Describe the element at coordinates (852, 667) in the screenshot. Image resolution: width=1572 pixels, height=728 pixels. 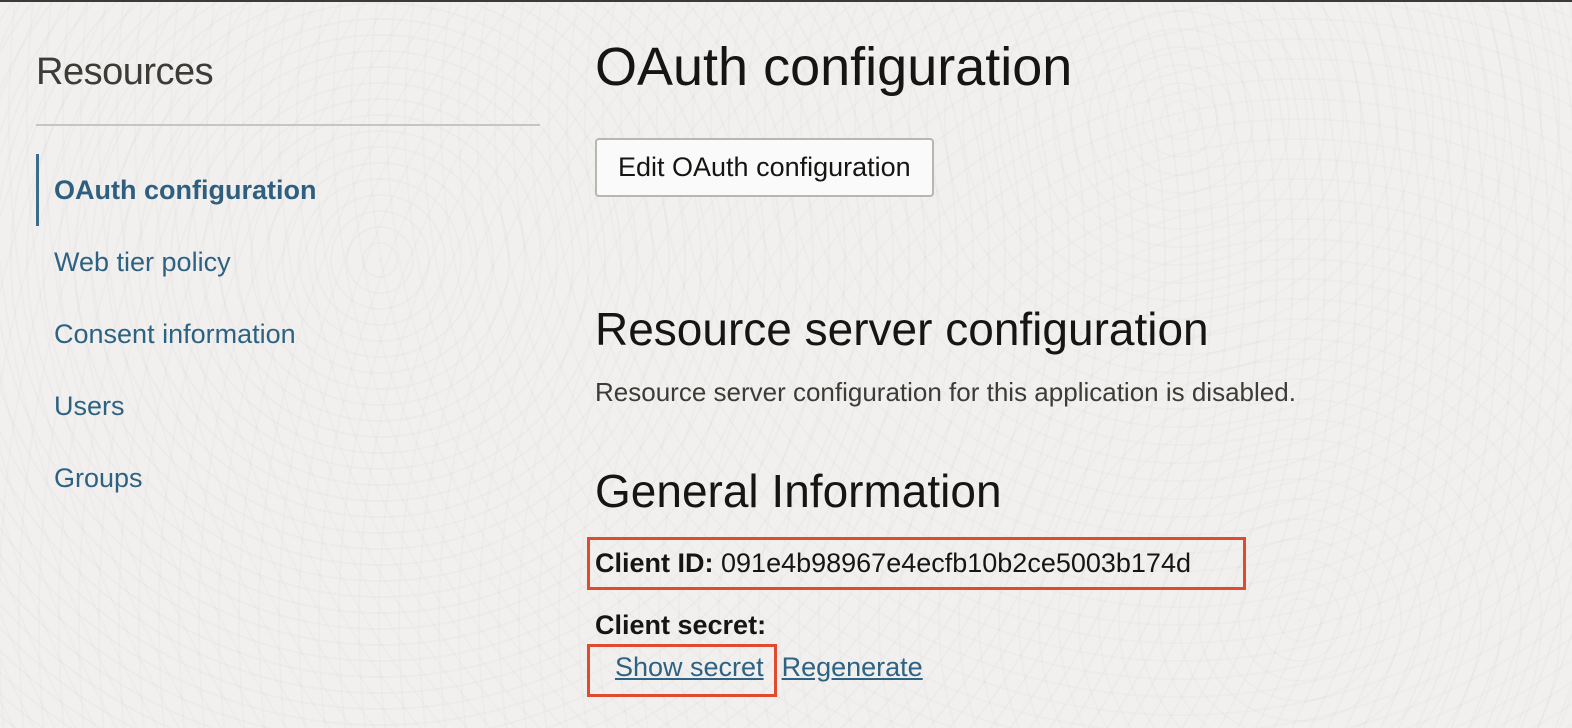
I see `regenerate-link: Regenerate` at that location.